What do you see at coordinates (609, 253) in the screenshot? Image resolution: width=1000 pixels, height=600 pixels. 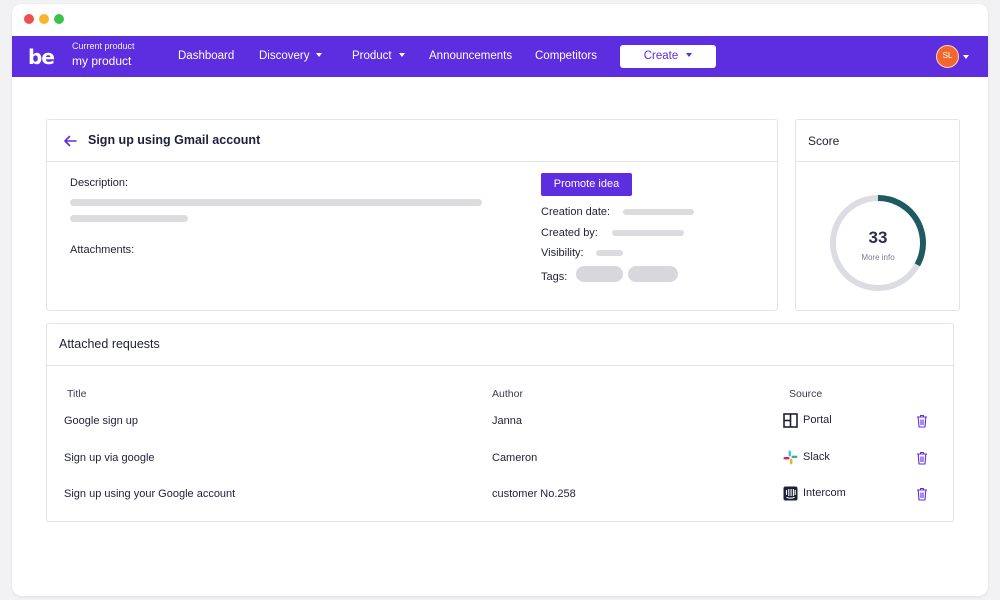 I see `visibility-placeholder` at bounding box center [609, 253].